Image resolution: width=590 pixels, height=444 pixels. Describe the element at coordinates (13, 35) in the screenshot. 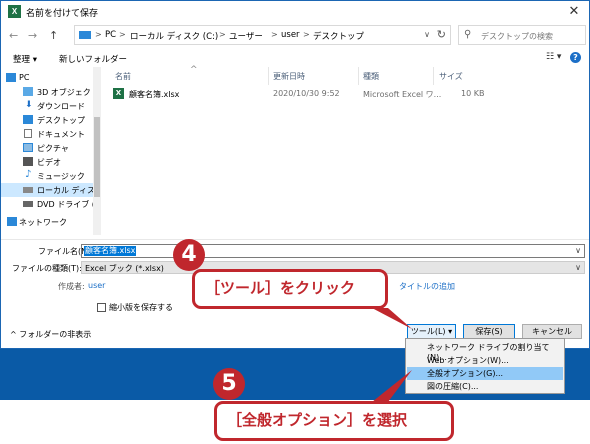

I see `back-arrow-icon: ←` at that location.